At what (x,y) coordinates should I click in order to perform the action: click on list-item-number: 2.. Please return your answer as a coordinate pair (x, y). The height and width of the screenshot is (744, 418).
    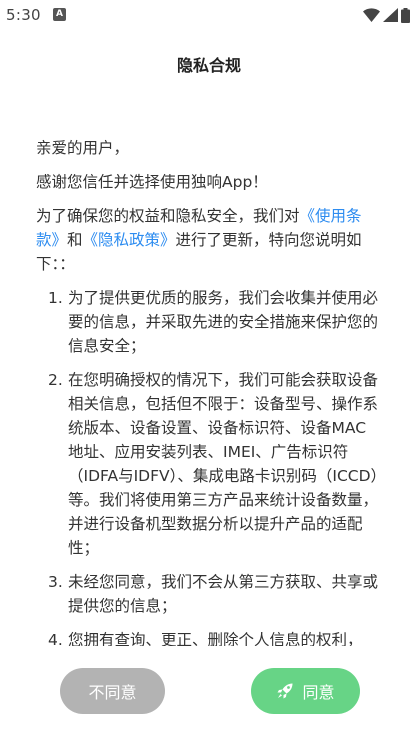
    Looking at the image, I should click on (55, 380).